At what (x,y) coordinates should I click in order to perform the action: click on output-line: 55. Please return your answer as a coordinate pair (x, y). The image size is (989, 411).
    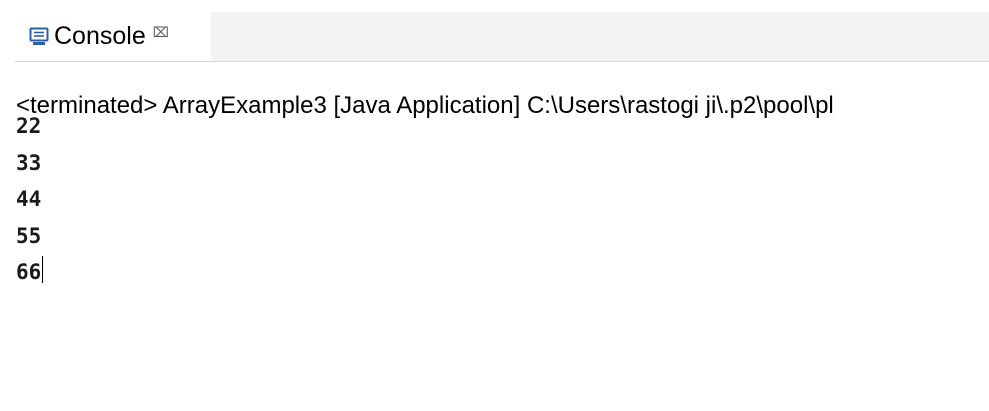
    Looking at the image, I should click on (29, 235).